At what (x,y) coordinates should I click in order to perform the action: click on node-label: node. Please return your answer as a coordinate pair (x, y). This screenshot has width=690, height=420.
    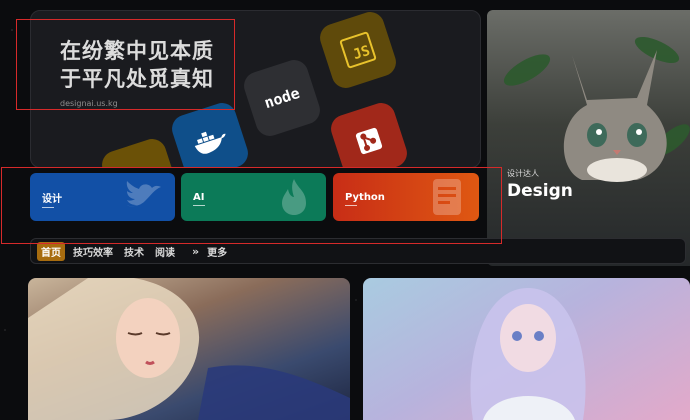
    Looking at the image, I should click on (282, 98).